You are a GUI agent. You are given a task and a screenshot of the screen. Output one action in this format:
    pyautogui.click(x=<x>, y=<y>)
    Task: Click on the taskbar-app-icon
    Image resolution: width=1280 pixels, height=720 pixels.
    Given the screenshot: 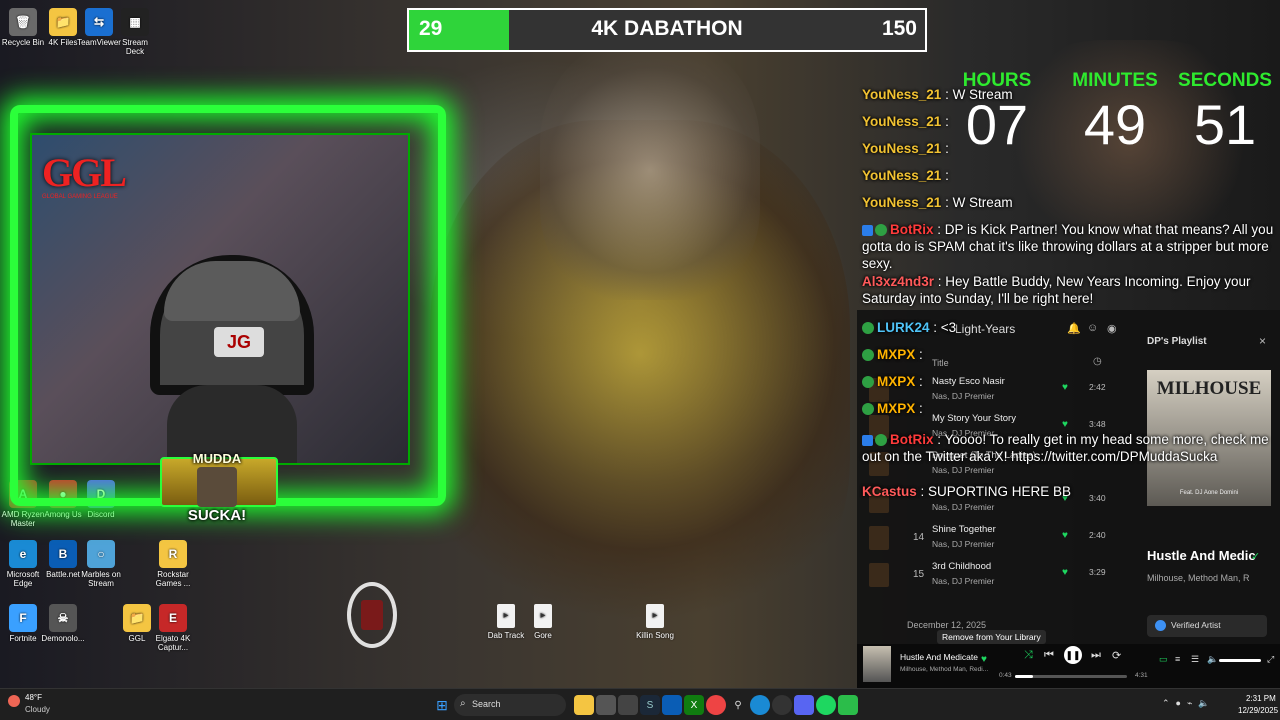 What is the action you would take?
    pyautogui.click(x=628, y=705)
    